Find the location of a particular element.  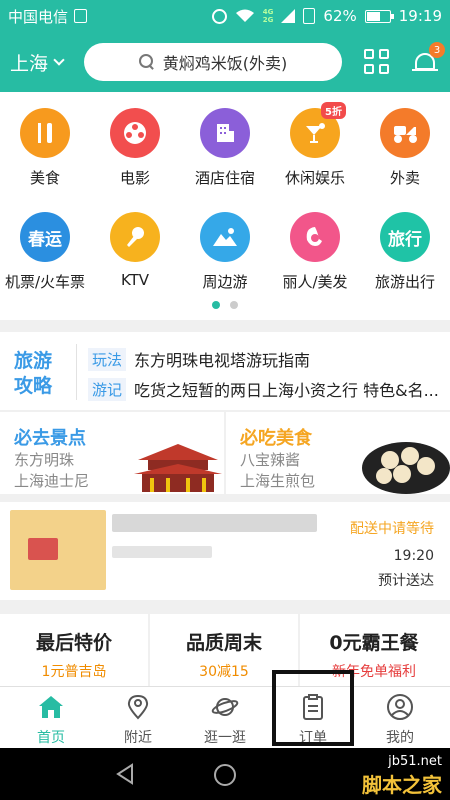

order-time: 19:20 is located at coordinates (413, 556).